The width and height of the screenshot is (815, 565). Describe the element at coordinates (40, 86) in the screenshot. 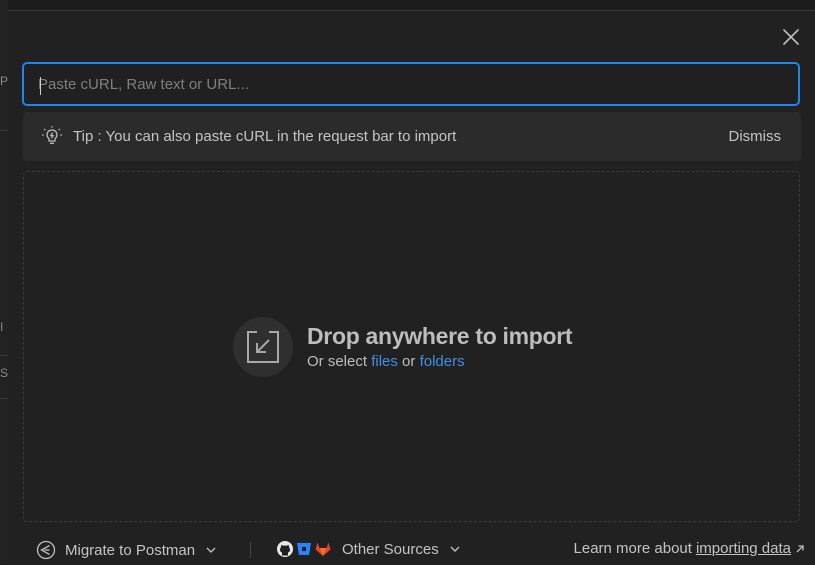

I see `text-caret` at that location.